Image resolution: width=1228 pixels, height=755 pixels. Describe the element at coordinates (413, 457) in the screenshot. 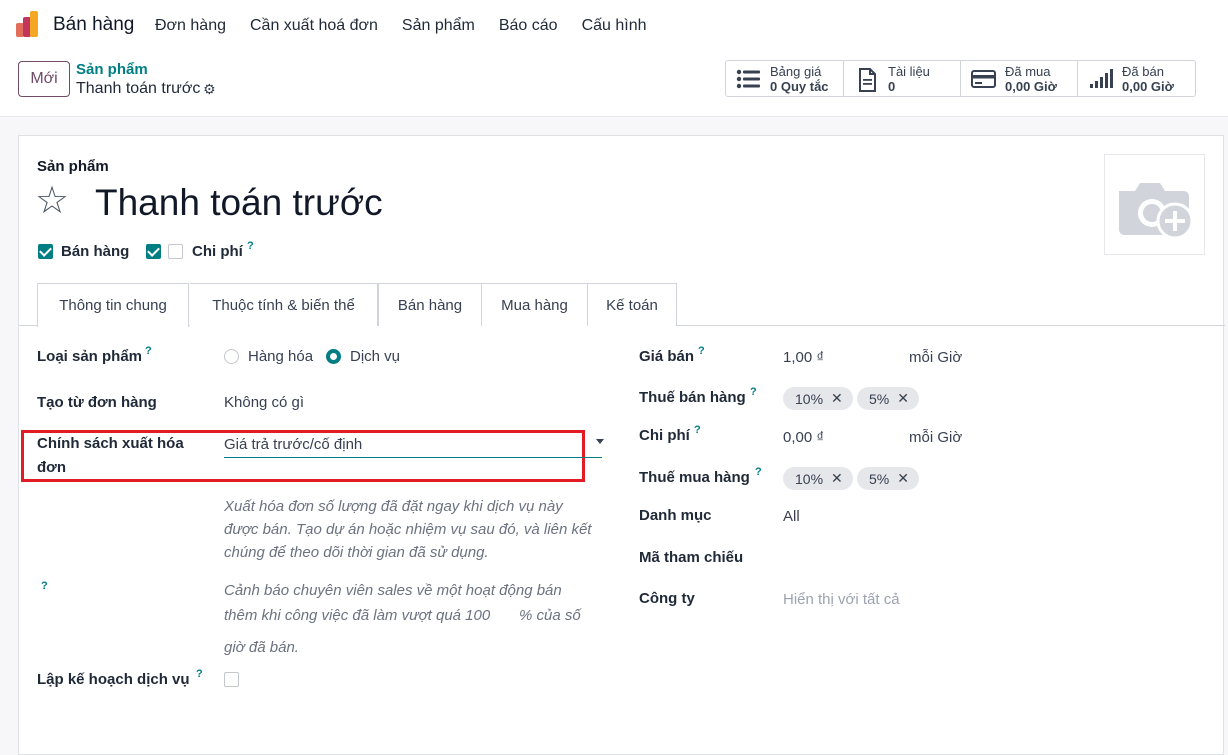

I see `invoice-policy-underline` at that location.